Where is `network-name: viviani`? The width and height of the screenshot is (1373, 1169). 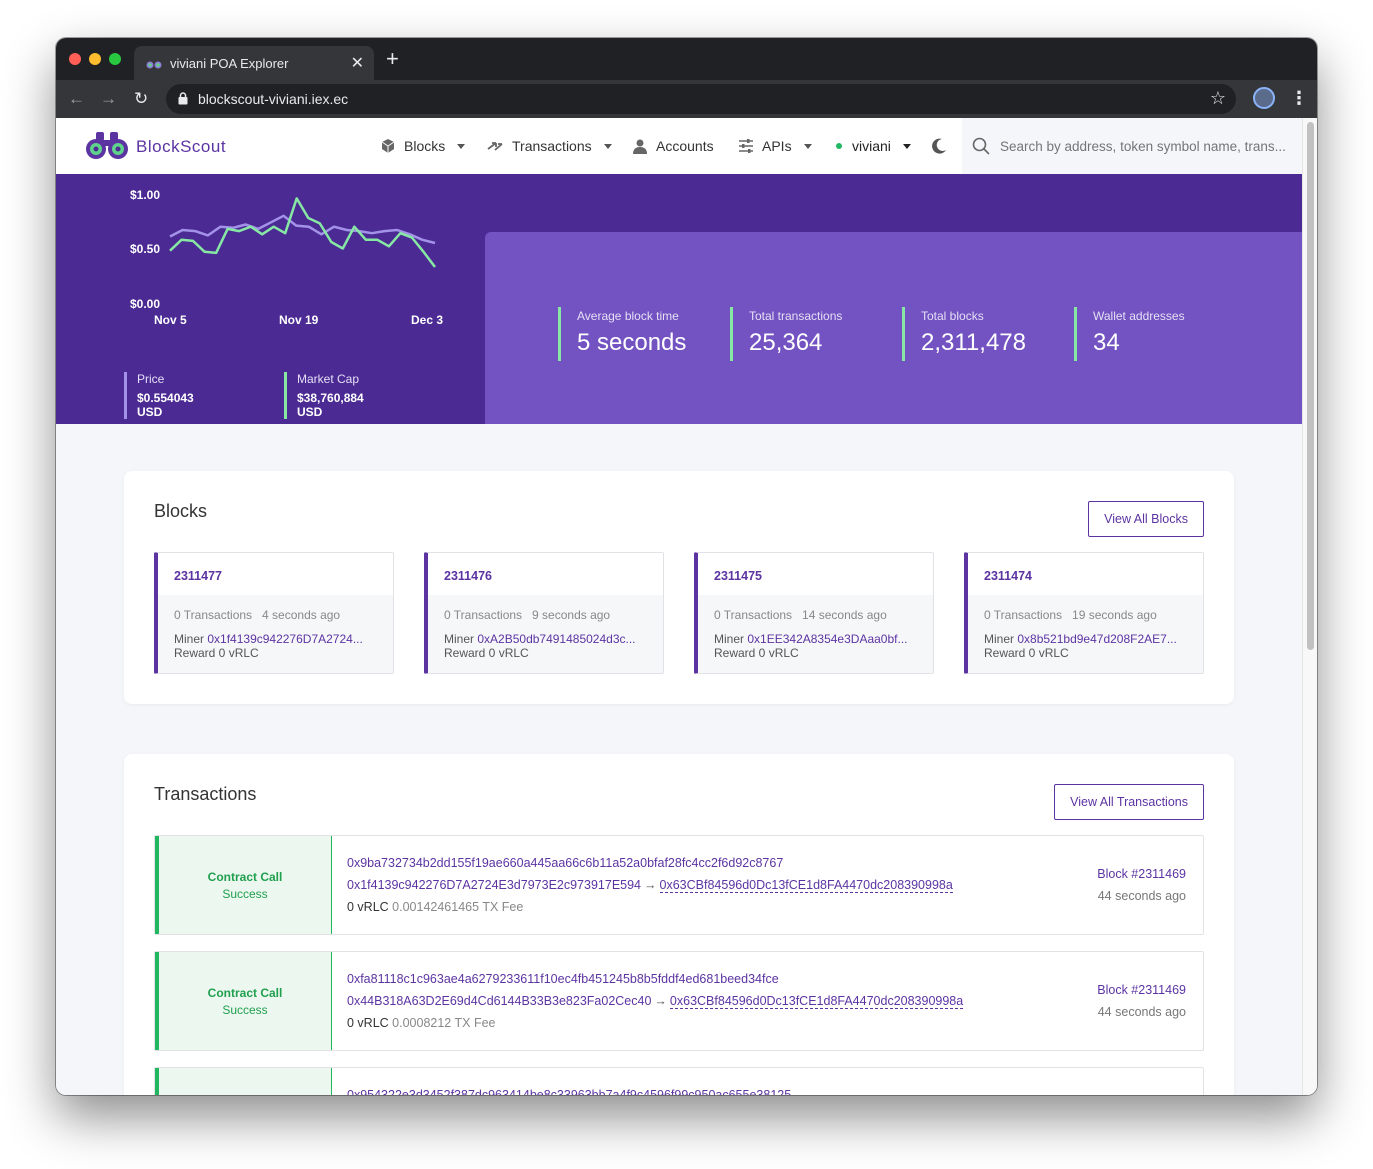 network-name: viviani is located at coordinates (871, 146).